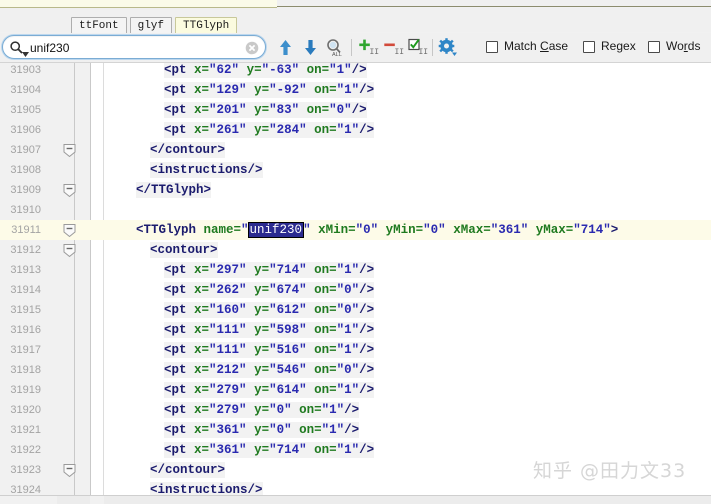  What do you see at coordinates (276, 230) in the screenshot?
I see `selected-text: unif230` at bounding box center [276, 230].